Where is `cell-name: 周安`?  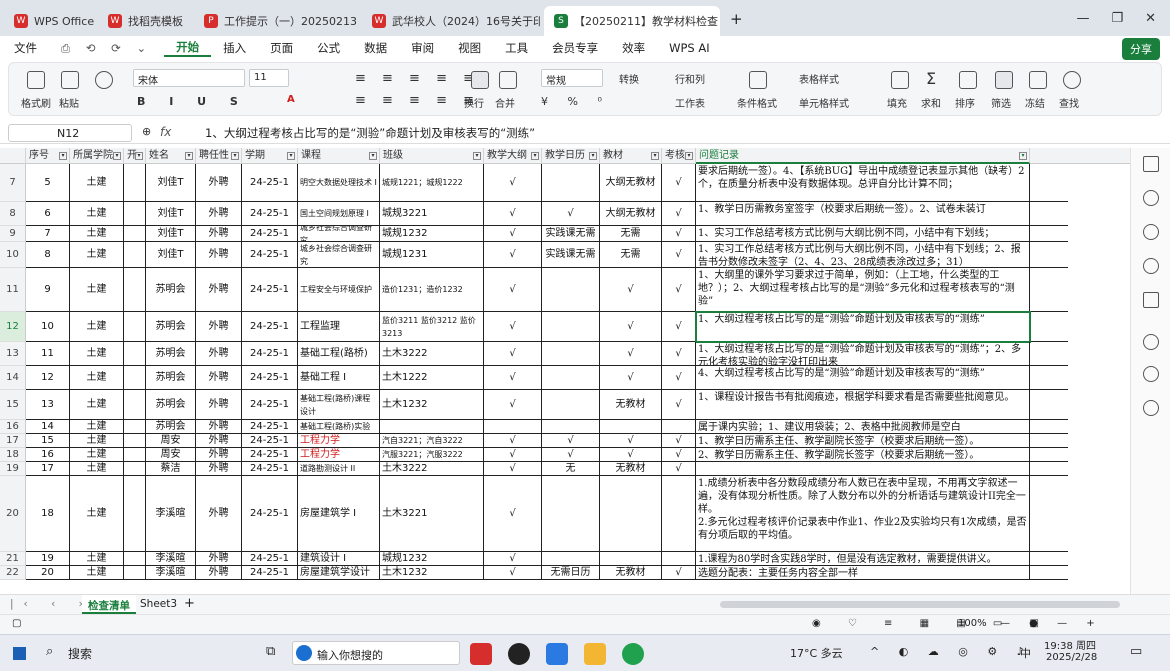
cell-name: 周安 is located at coordinates (171, 454).